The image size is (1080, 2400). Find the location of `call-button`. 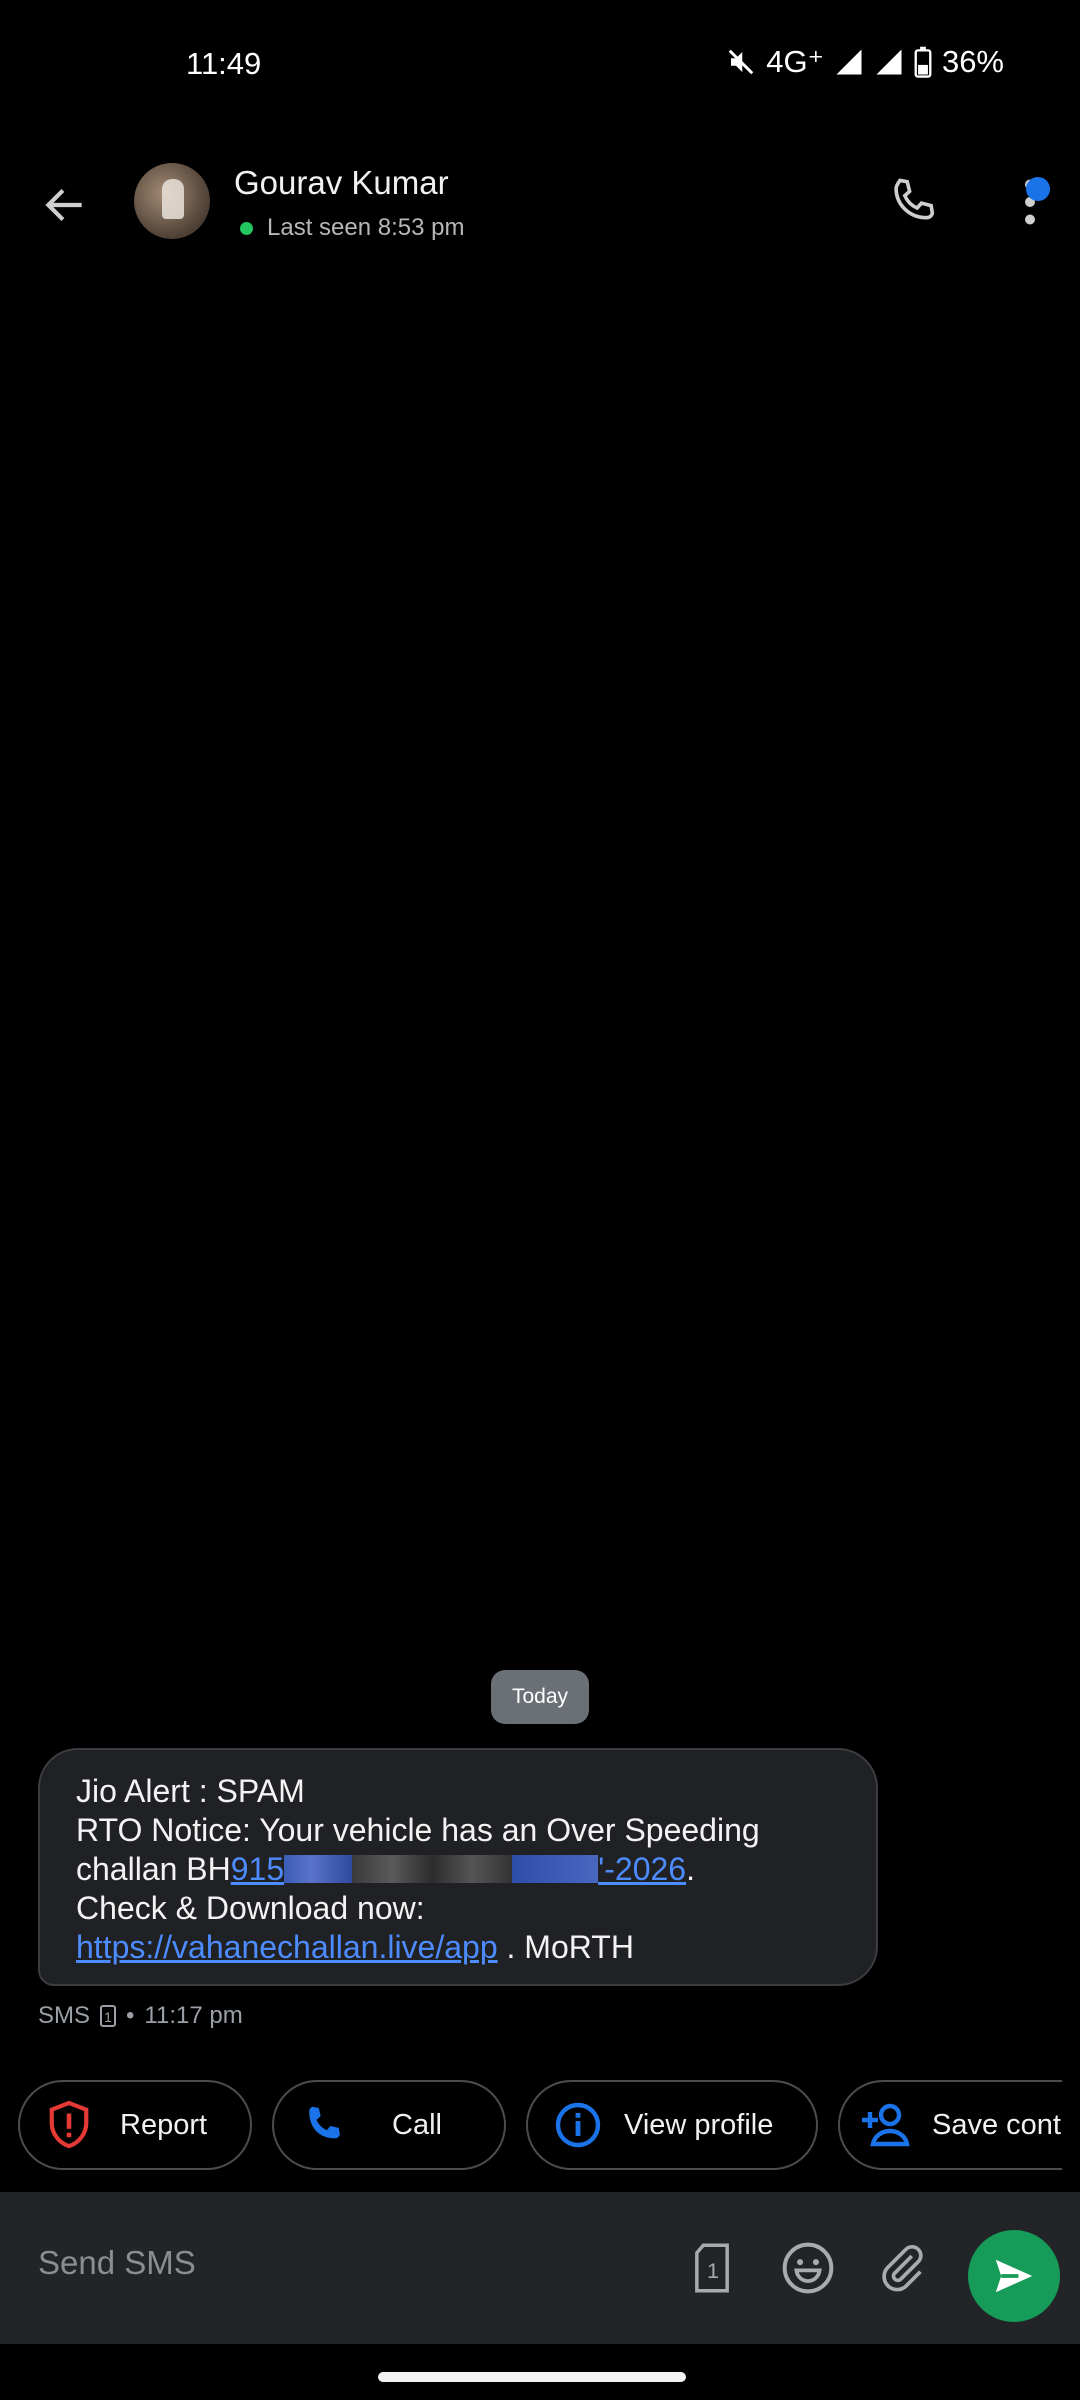

call-button is located at coordinates (913, 201).